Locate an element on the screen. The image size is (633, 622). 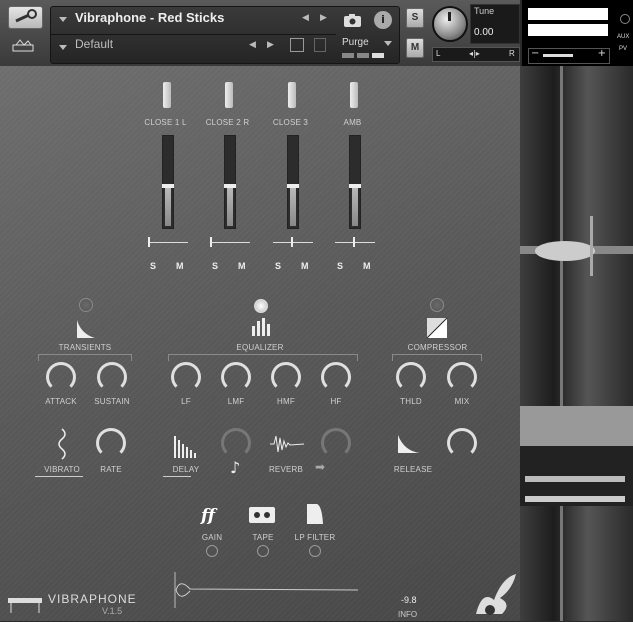
equalizer-bracket is located at coordinates (263, 357).